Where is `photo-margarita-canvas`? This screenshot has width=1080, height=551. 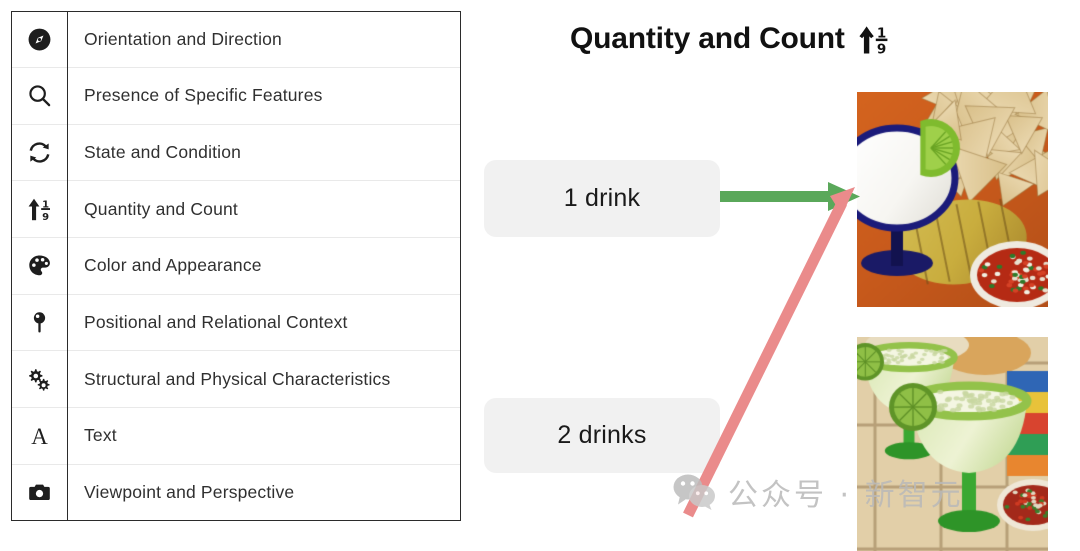
photo-margarita-canvas is located at coordinates (952, 199).